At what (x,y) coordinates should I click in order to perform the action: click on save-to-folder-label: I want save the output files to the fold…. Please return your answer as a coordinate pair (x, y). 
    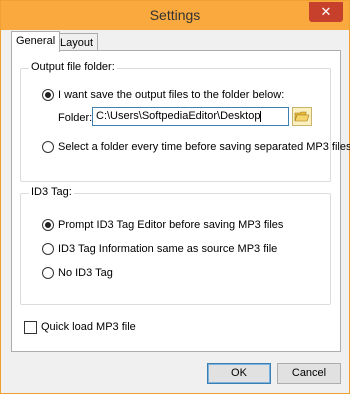
    Looking at the image, I should click on (171, 95).